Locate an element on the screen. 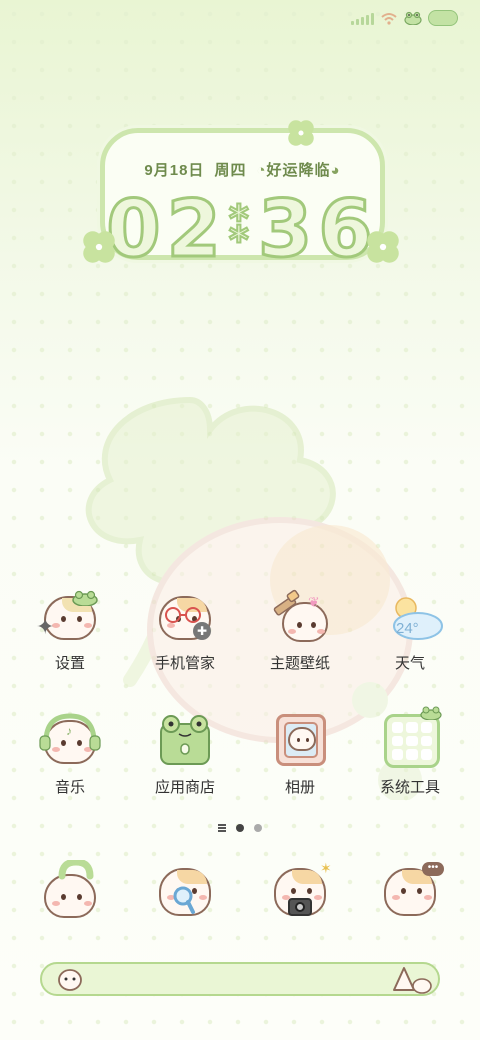 The image size is (480, 1040). clock-time: 02⁑36 is located at coordinates (242, 230).